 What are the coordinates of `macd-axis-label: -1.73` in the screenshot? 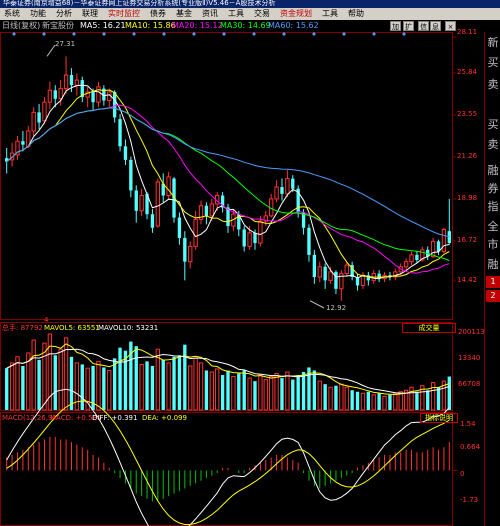 It's located at (469, 500).